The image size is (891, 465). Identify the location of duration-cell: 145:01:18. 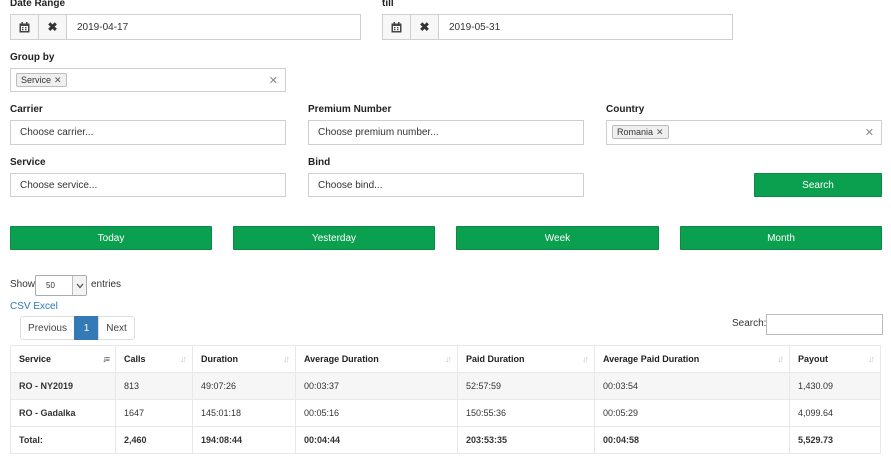
(244, 413).